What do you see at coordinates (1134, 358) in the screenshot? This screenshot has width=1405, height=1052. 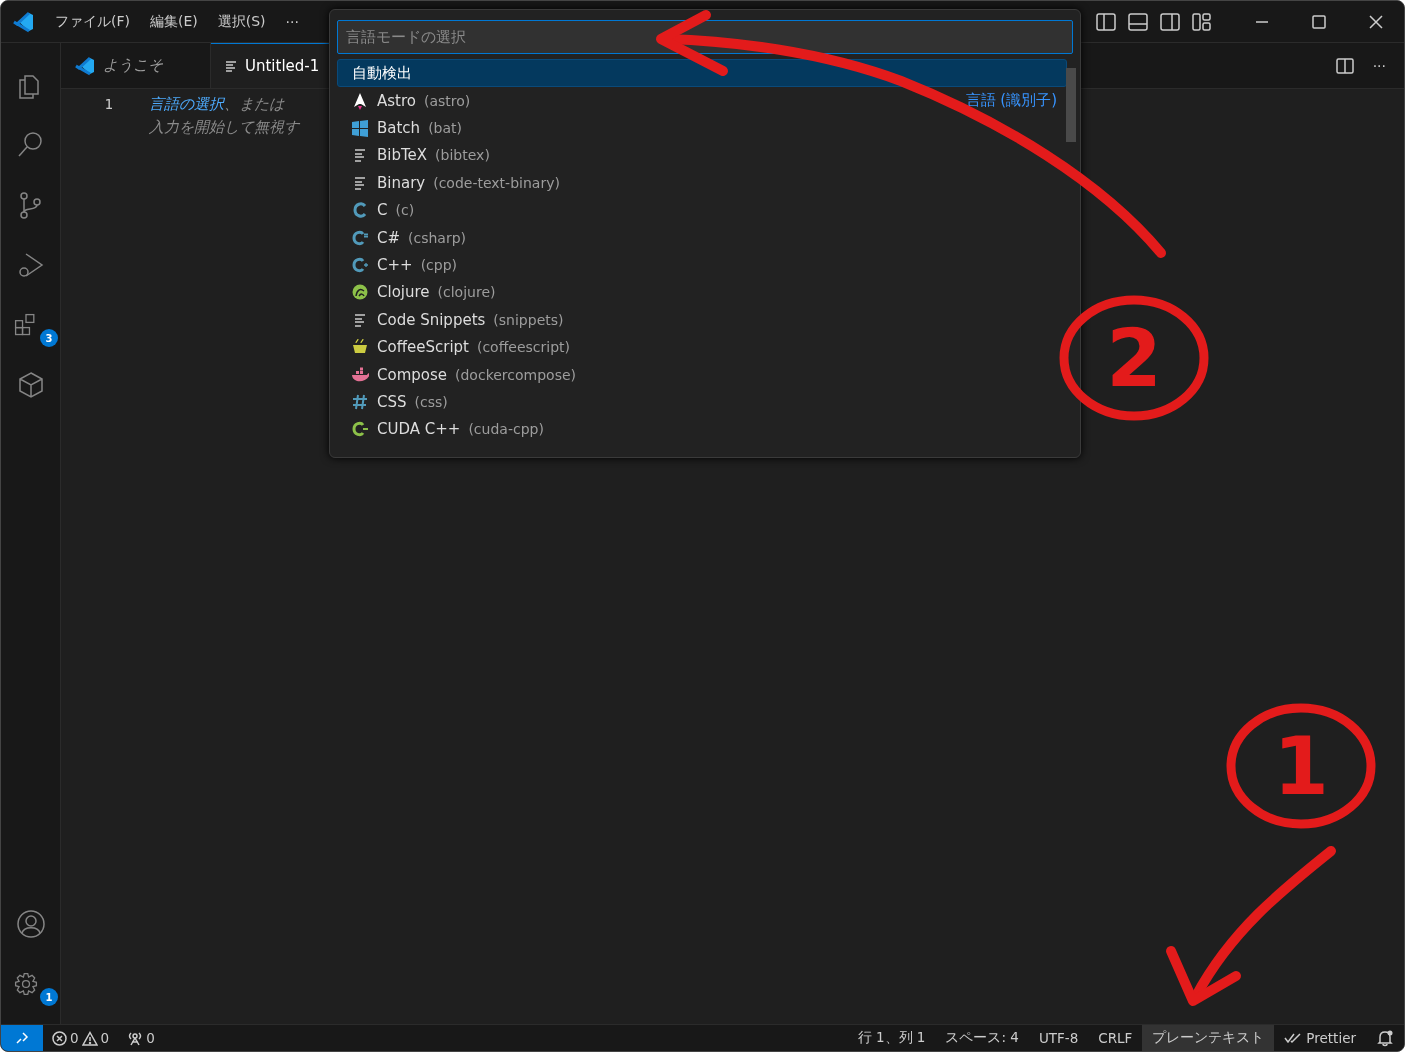 I see `circled-number: 2` at bounding box center [1134, 358].